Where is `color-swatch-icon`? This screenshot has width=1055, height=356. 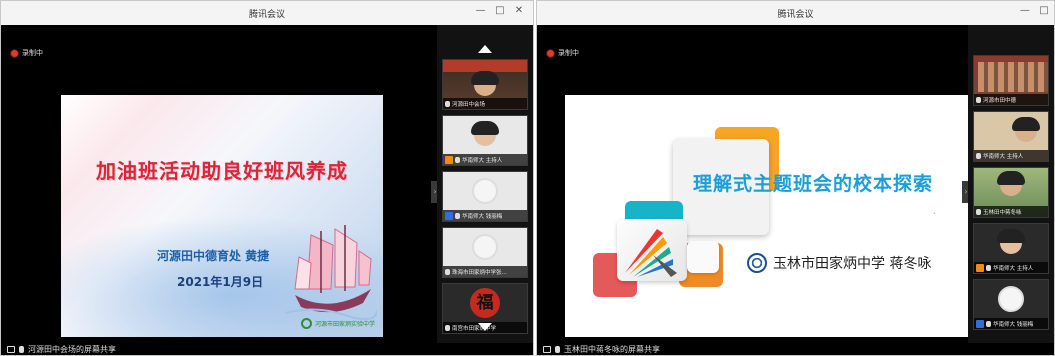
color-swatch-icon is located at coordinates (651, 253).